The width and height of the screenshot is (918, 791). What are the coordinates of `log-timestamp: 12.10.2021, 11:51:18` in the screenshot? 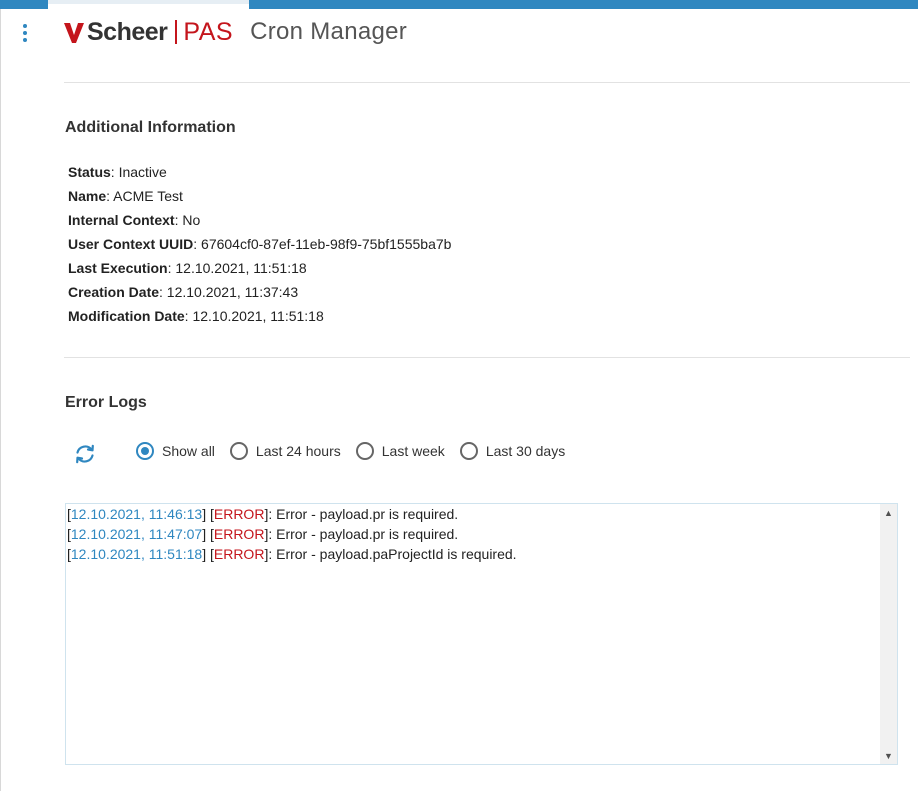 It's located at (136, 554).